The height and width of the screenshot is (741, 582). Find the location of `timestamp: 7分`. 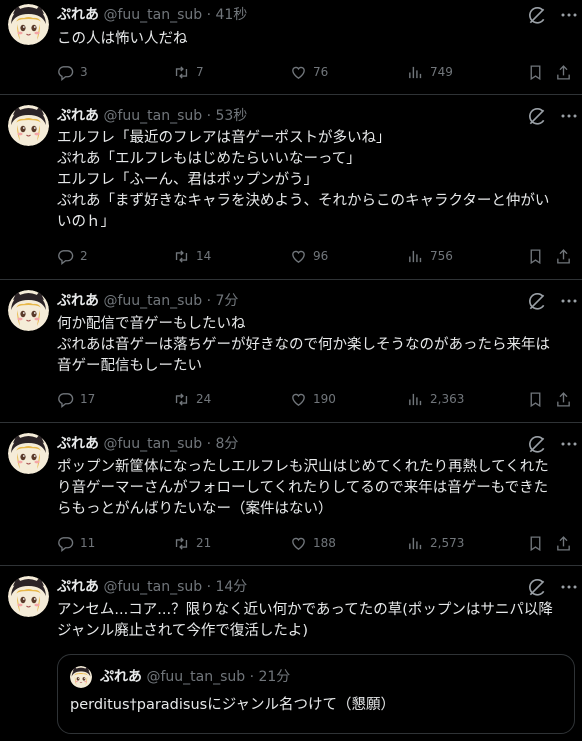

timestamp: 7分 is located at coordinates (226, 301).